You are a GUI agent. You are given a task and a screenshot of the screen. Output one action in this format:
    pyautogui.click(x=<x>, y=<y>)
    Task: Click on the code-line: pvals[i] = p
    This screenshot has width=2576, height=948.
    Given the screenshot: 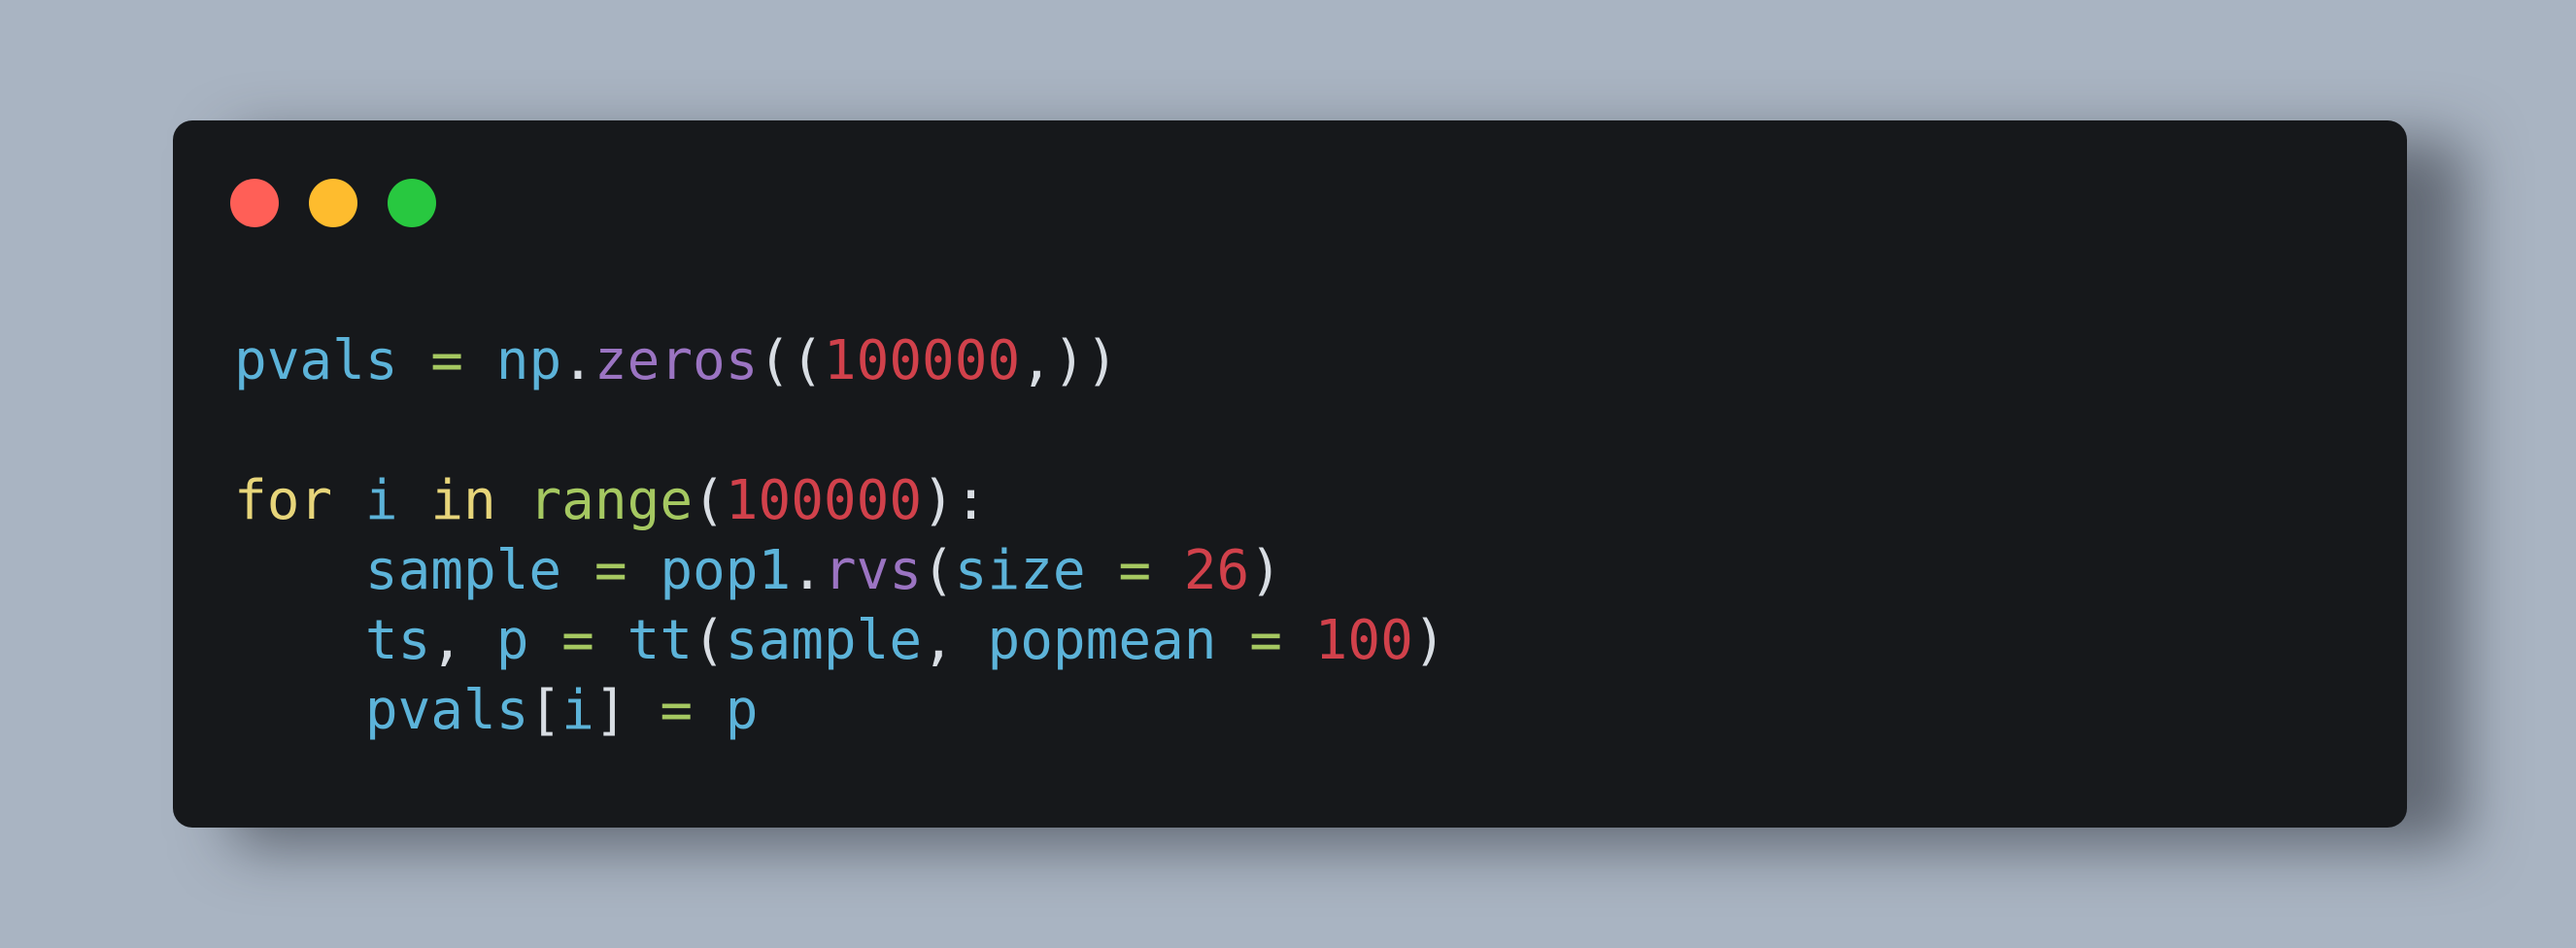 What is the action you would take?
    pyautogui.click(x=840, y=711)
    